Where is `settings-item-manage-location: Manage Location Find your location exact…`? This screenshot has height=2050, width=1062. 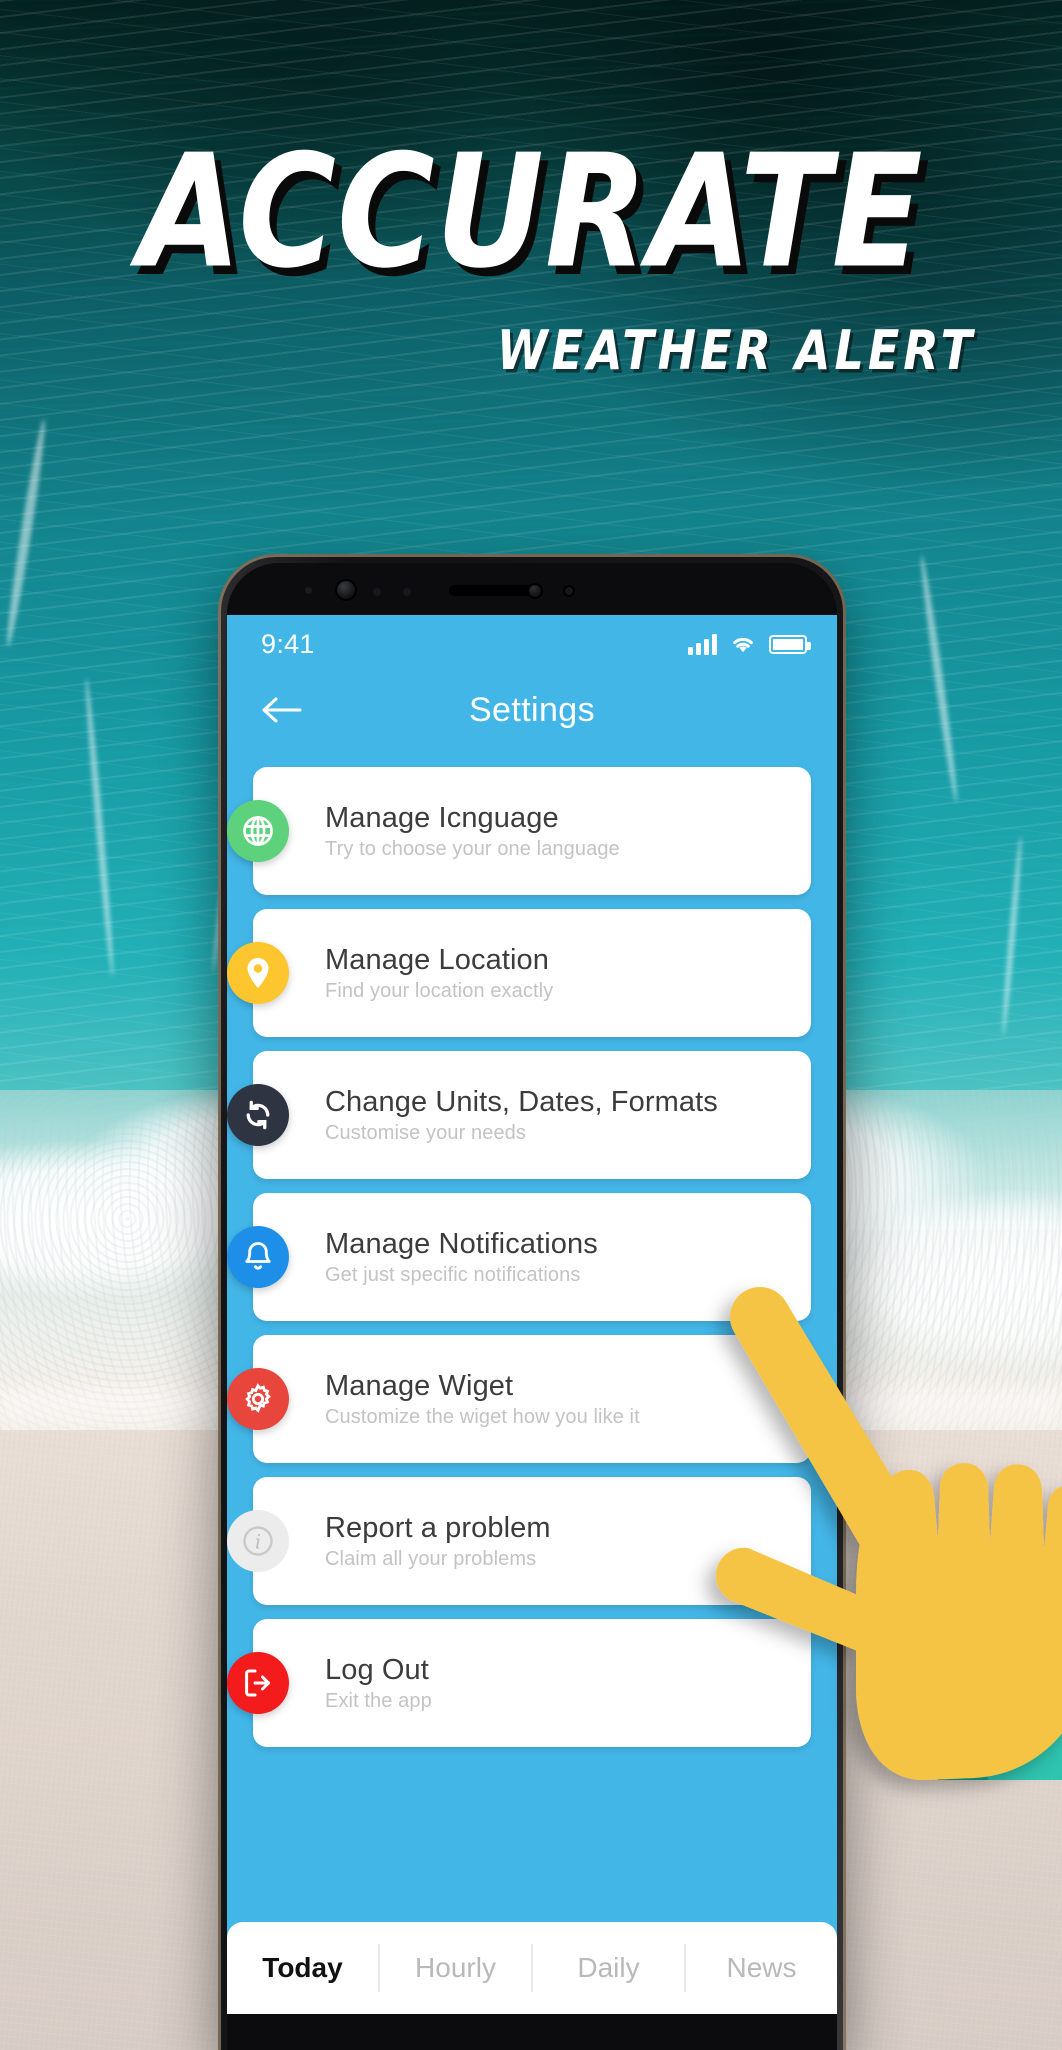
settings-item-manage-location: Manage Location Find your location exact… is located at coordinates (519, 973).